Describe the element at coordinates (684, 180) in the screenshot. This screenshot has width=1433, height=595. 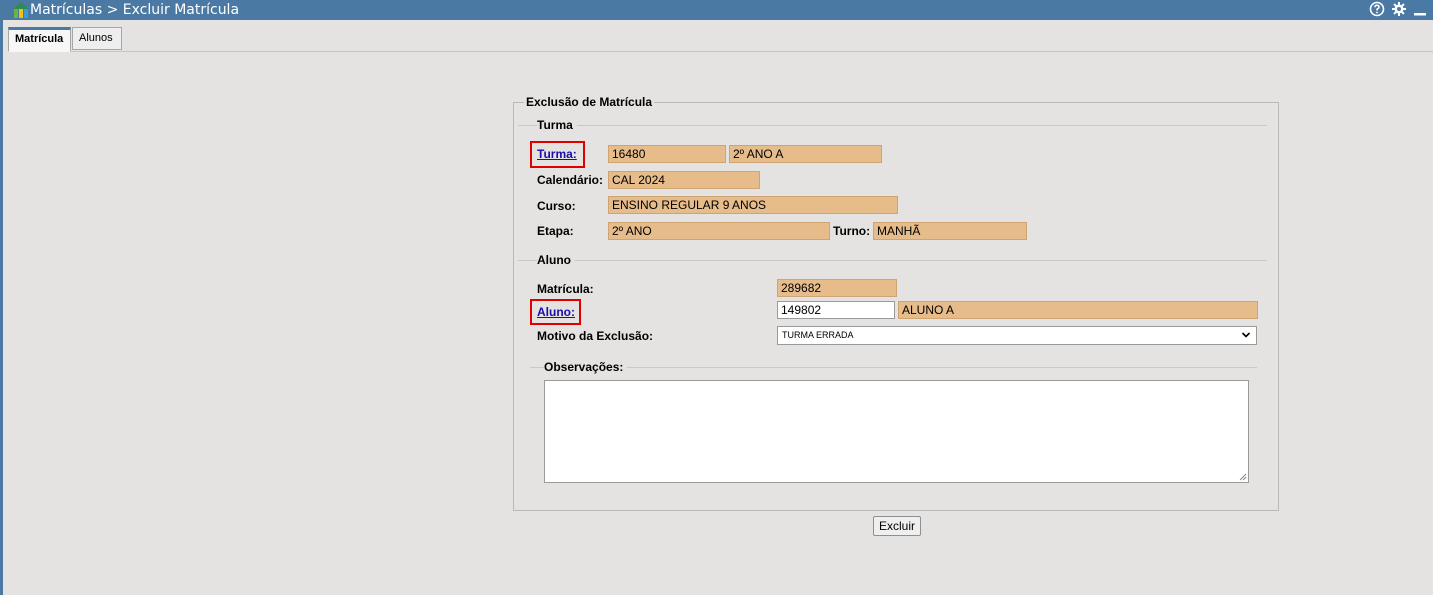
I see `calendario-field: CAL 2024` at that location.